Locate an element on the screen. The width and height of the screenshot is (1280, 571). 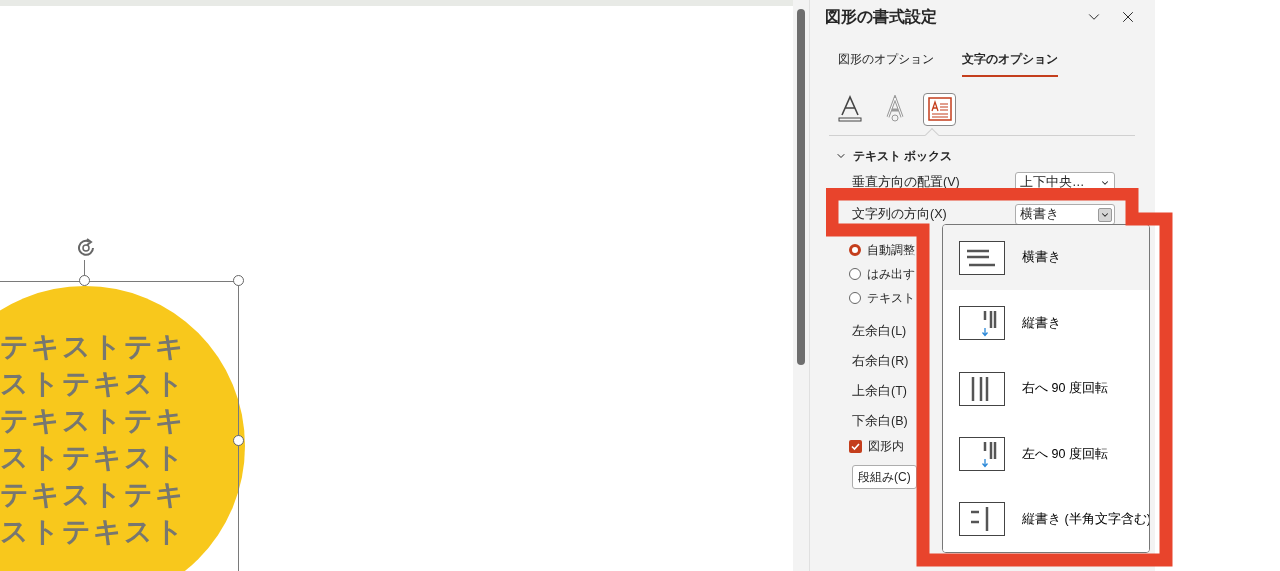
field-label: 文字列の方向(X) is located at coordinates (900, 215).